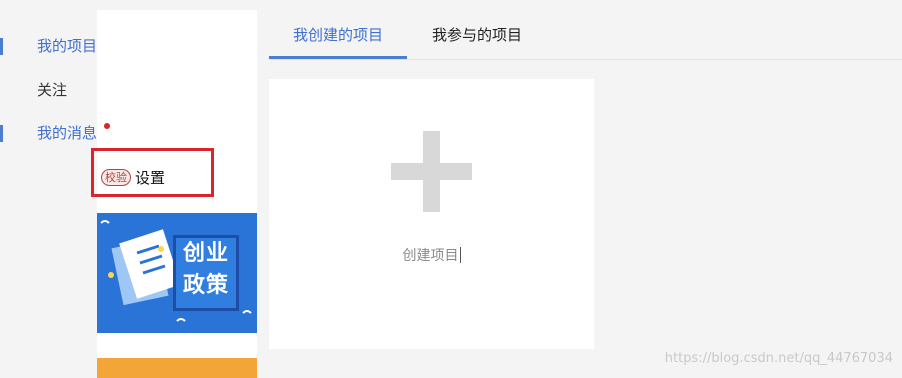  I want to click on tab-participated-projects: 我参与的项目, so click(477, 34).